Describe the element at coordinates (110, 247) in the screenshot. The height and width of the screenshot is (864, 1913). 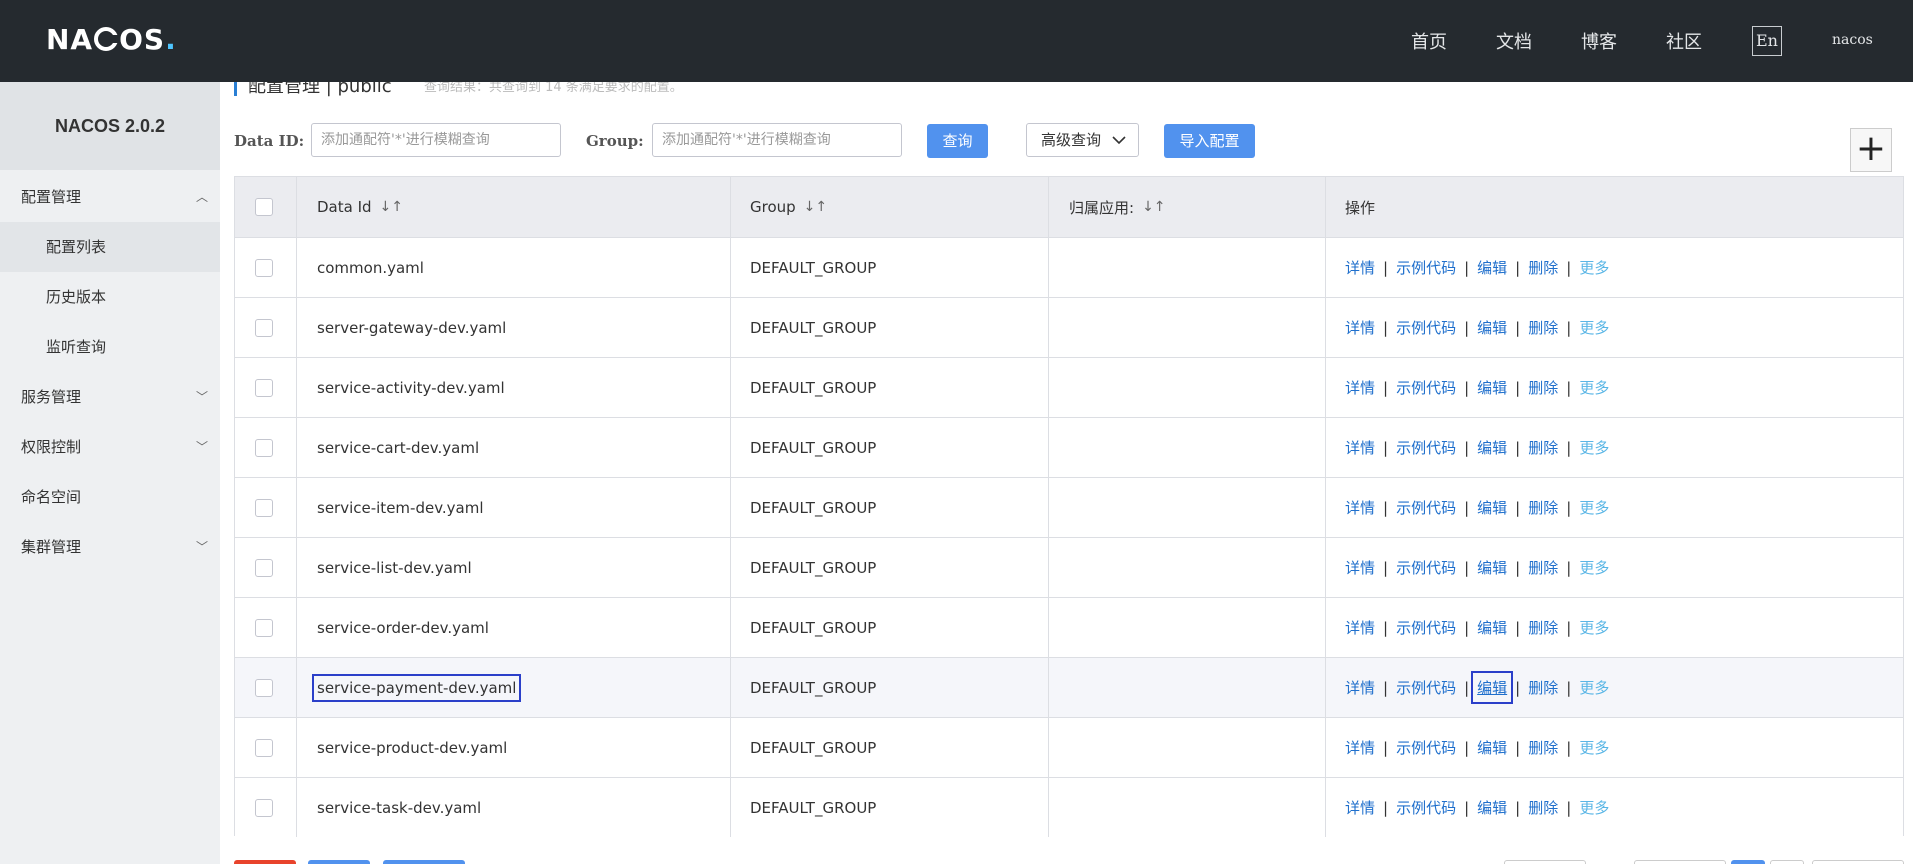
I see `menu-config-list: 配置列表` at that location.